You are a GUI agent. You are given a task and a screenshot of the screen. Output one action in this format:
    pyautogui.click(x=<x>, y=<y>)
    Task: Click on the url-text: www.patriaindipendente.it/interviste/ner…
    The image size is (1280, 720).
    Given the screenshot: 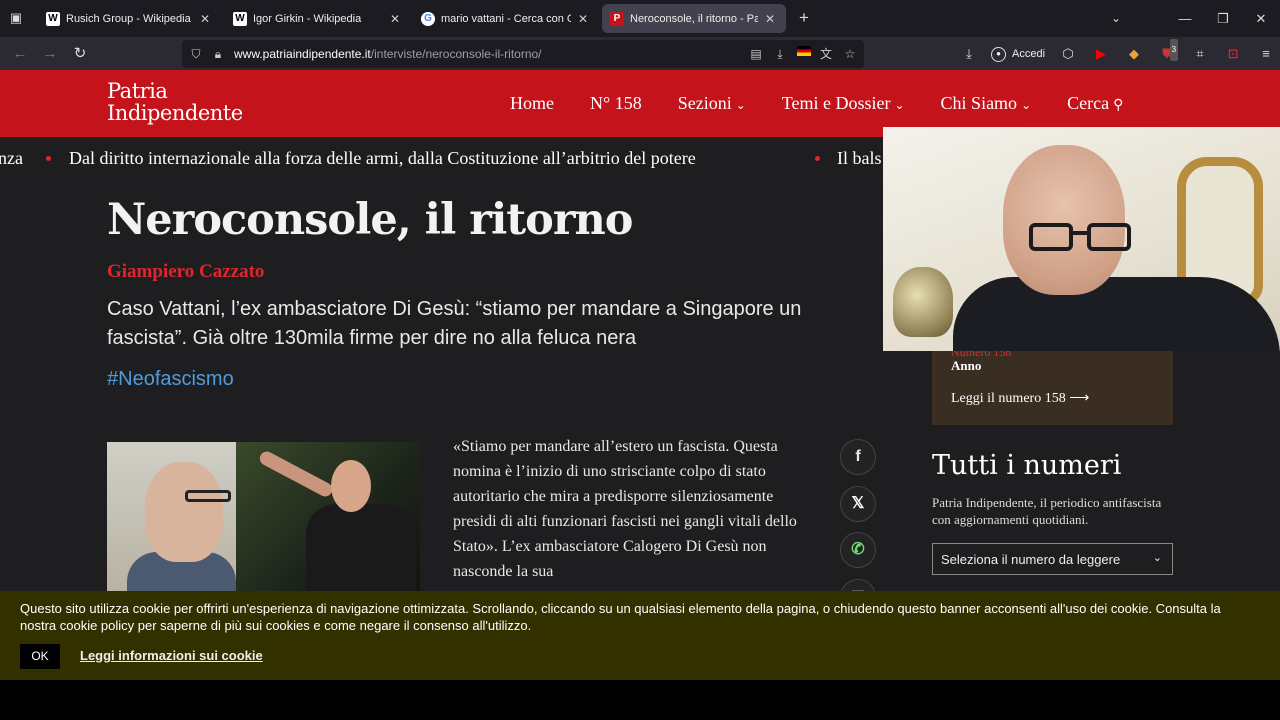 What is the action you would take?
    pyautogui.click(x=388, y=54)
    